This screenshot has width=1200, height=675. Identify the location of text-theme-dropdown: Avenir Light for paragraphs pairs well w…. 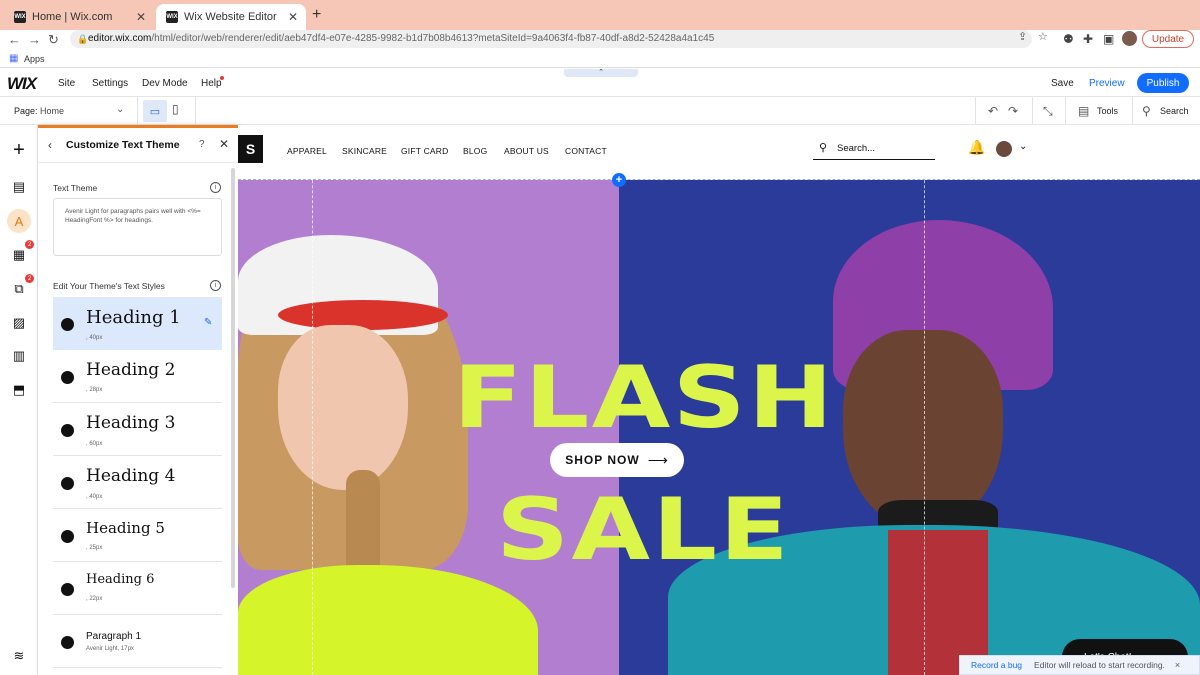
(137, 227).